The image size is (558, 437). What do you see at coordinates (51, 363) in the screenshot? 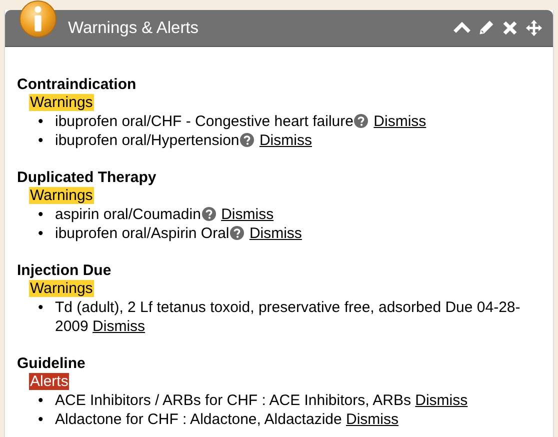
I see `section-heading: Guideline` at bounding box center [51, 363].